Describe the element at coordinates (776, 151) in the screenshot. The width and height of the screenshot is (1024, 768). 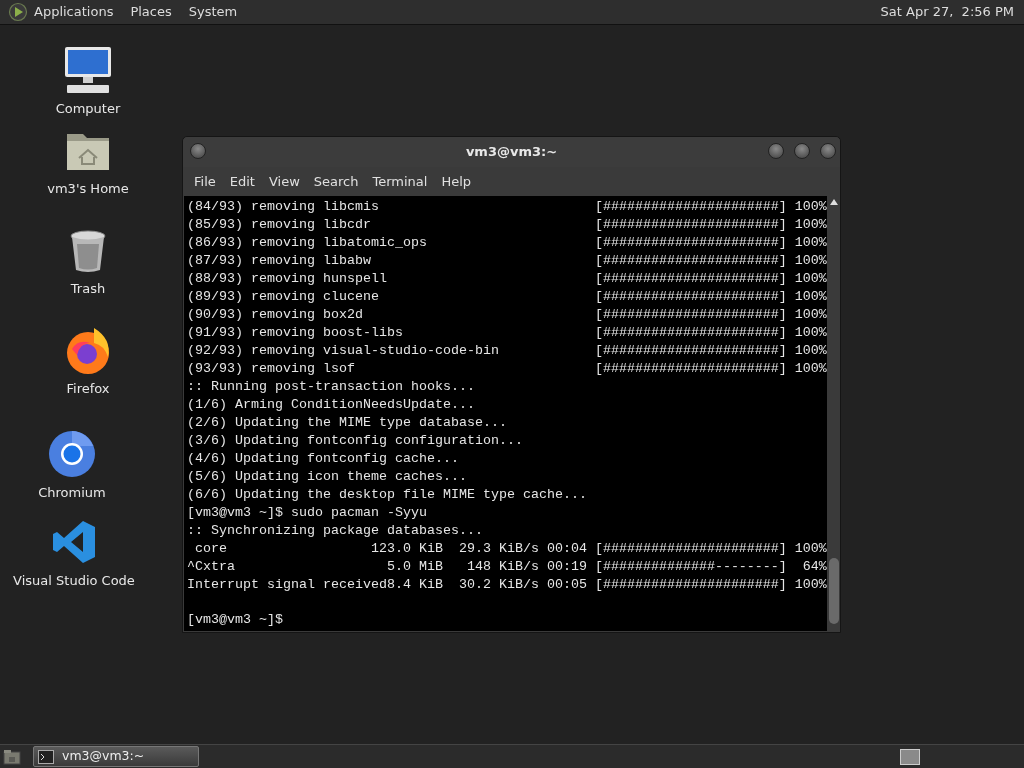
I see `minimize-button` at that location.